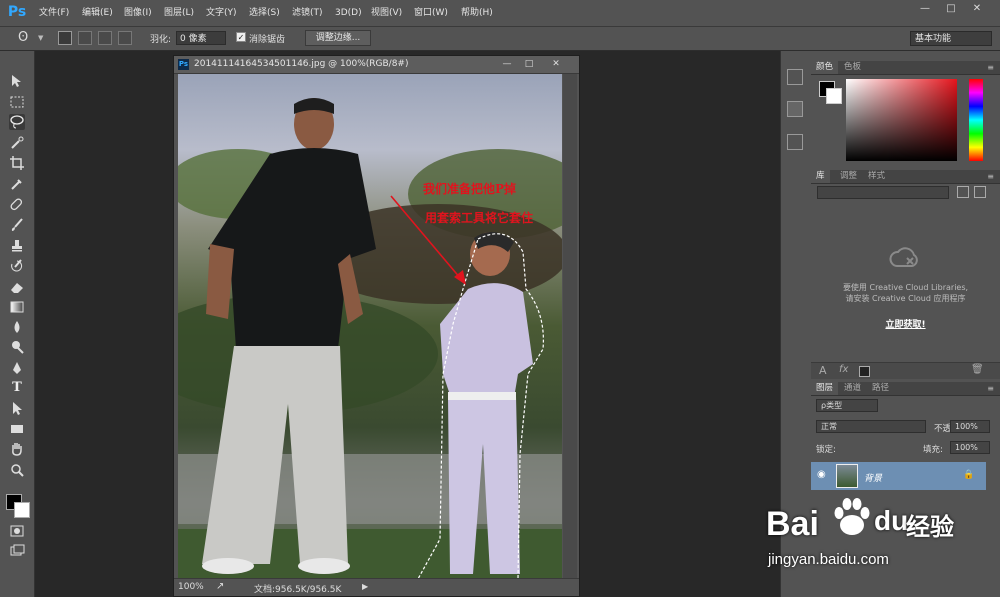 The height and width of the screenshot is (597, 1000). What do you see at coordinates (17, 143) in the screenshot?
I see `quick-select-tool-icon` at bounding box center [17, 143].